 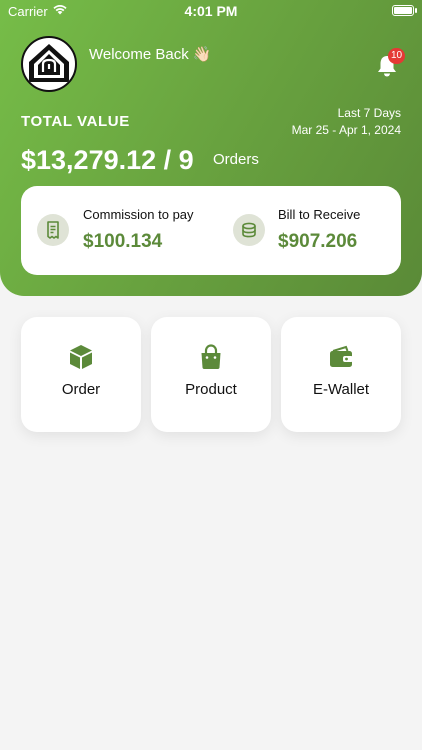 What do you see at coordinates (123, 241) in the screenshot?
I see `commission-value: $100.134` at bounding box center [123, 241].